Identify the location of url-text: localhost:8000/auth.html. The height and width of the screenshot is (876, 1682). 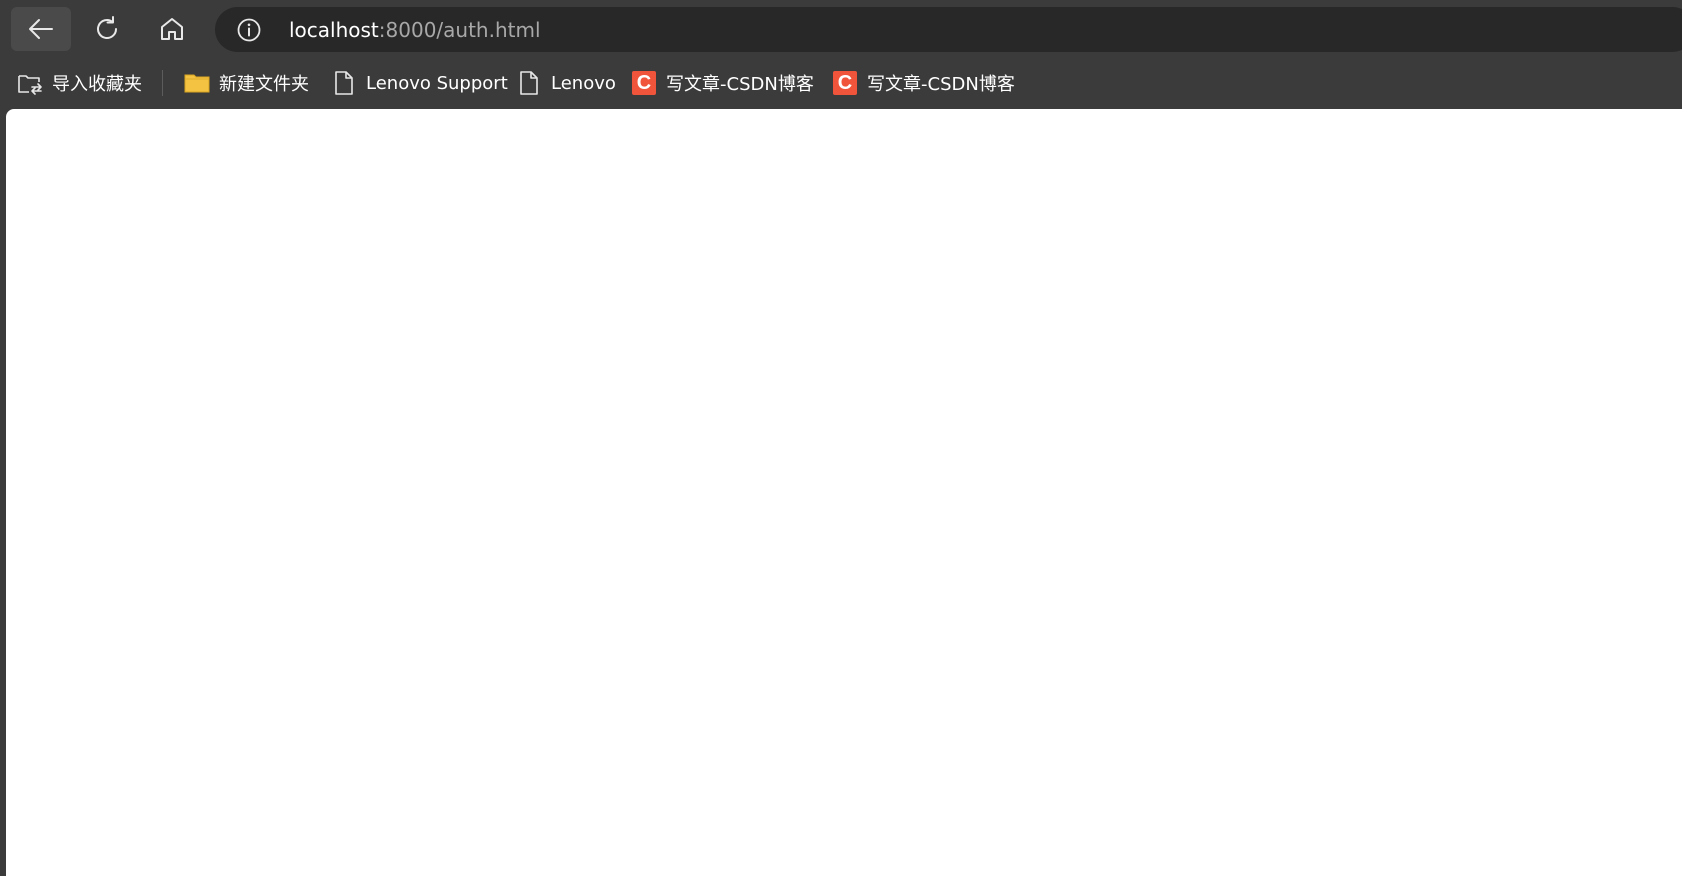
(415, 30).